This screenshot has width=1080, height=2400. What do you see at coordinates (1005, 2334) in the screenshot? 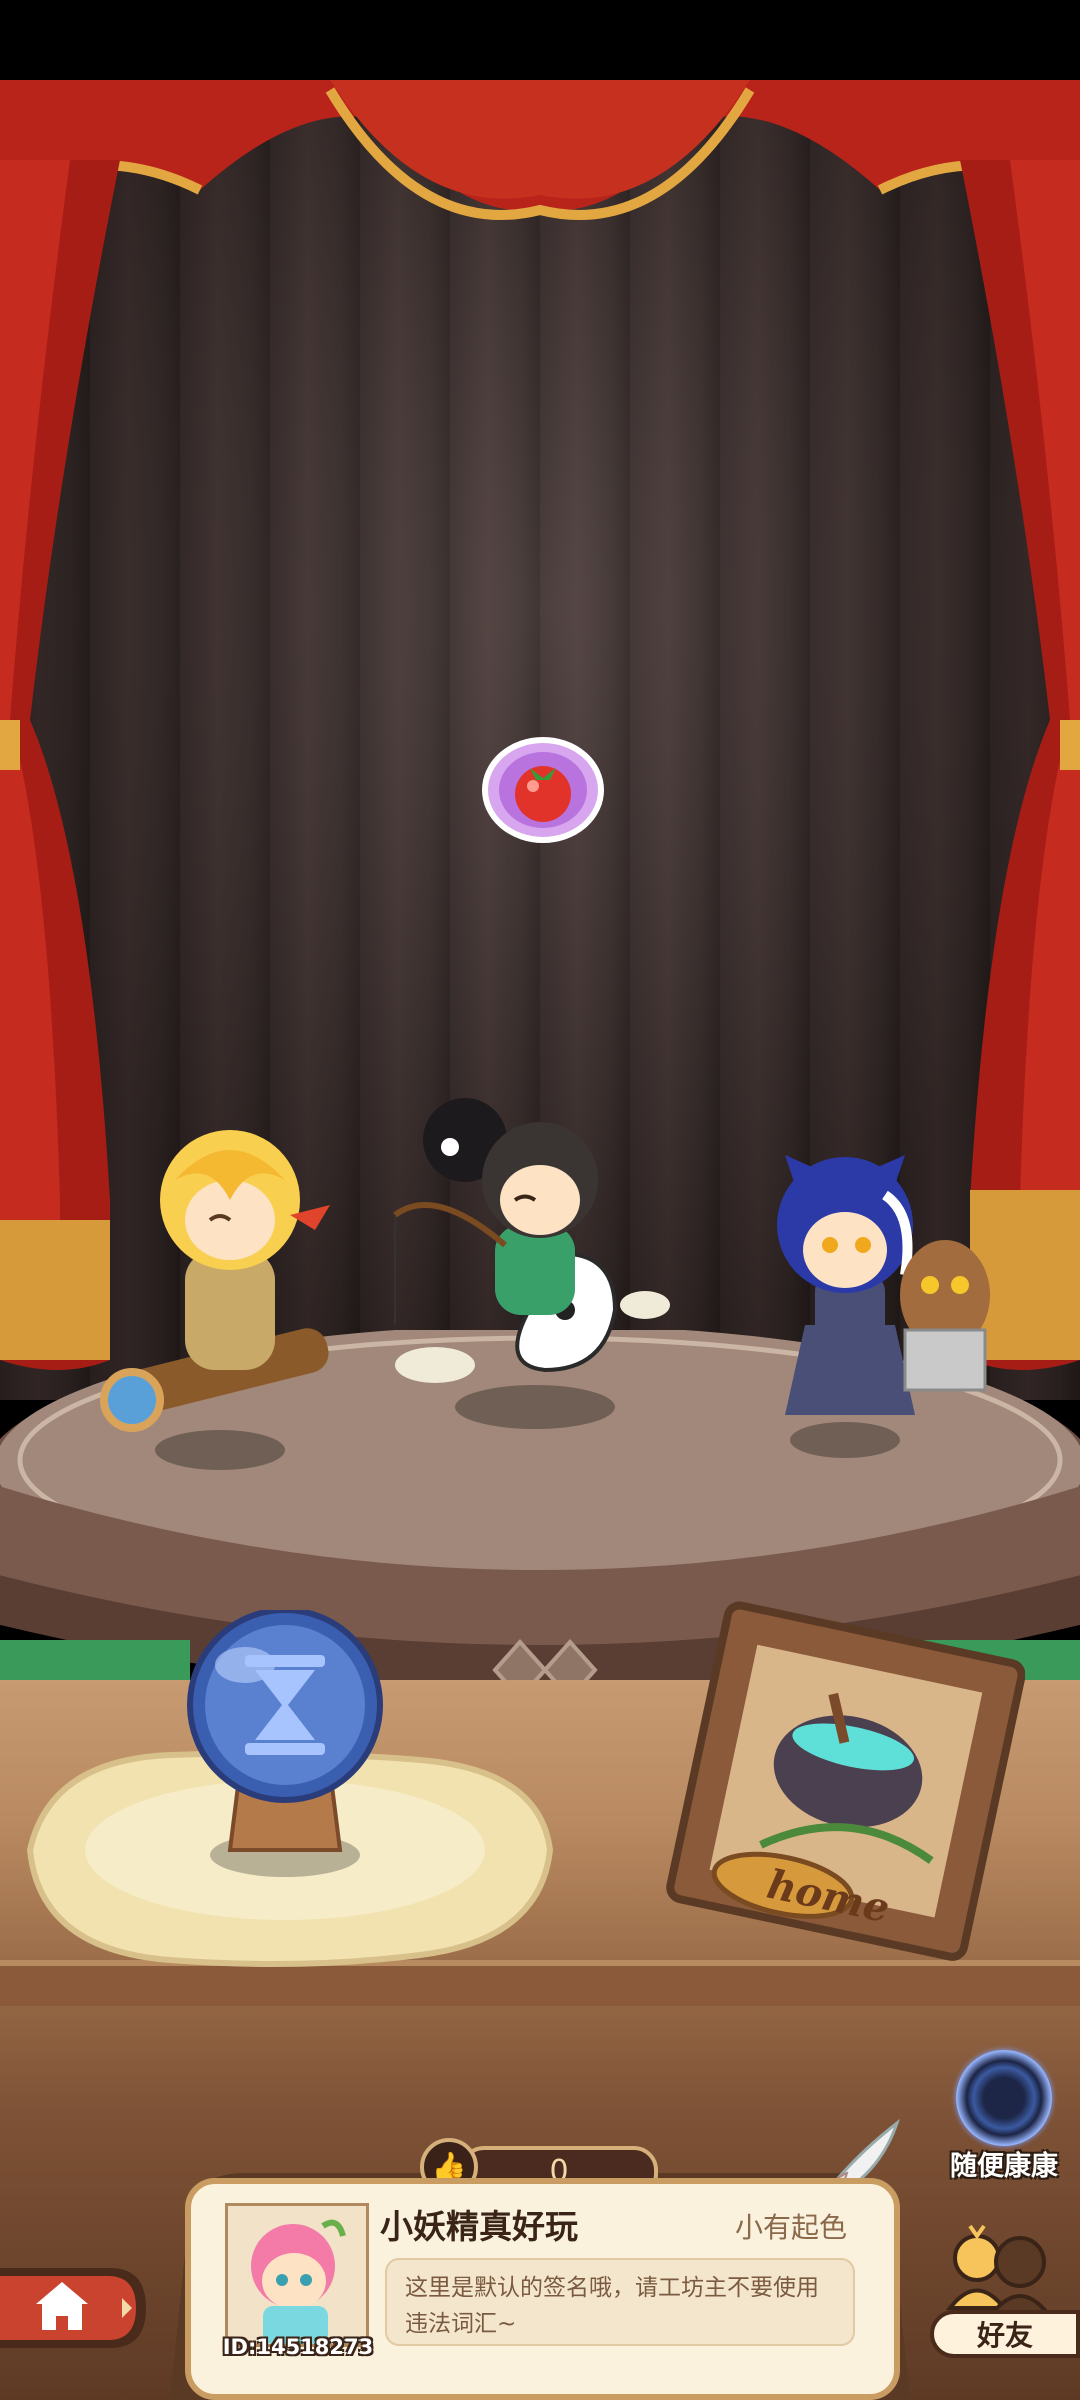
I see `friends-label: 好友` at bounding box center [1005, 2334].